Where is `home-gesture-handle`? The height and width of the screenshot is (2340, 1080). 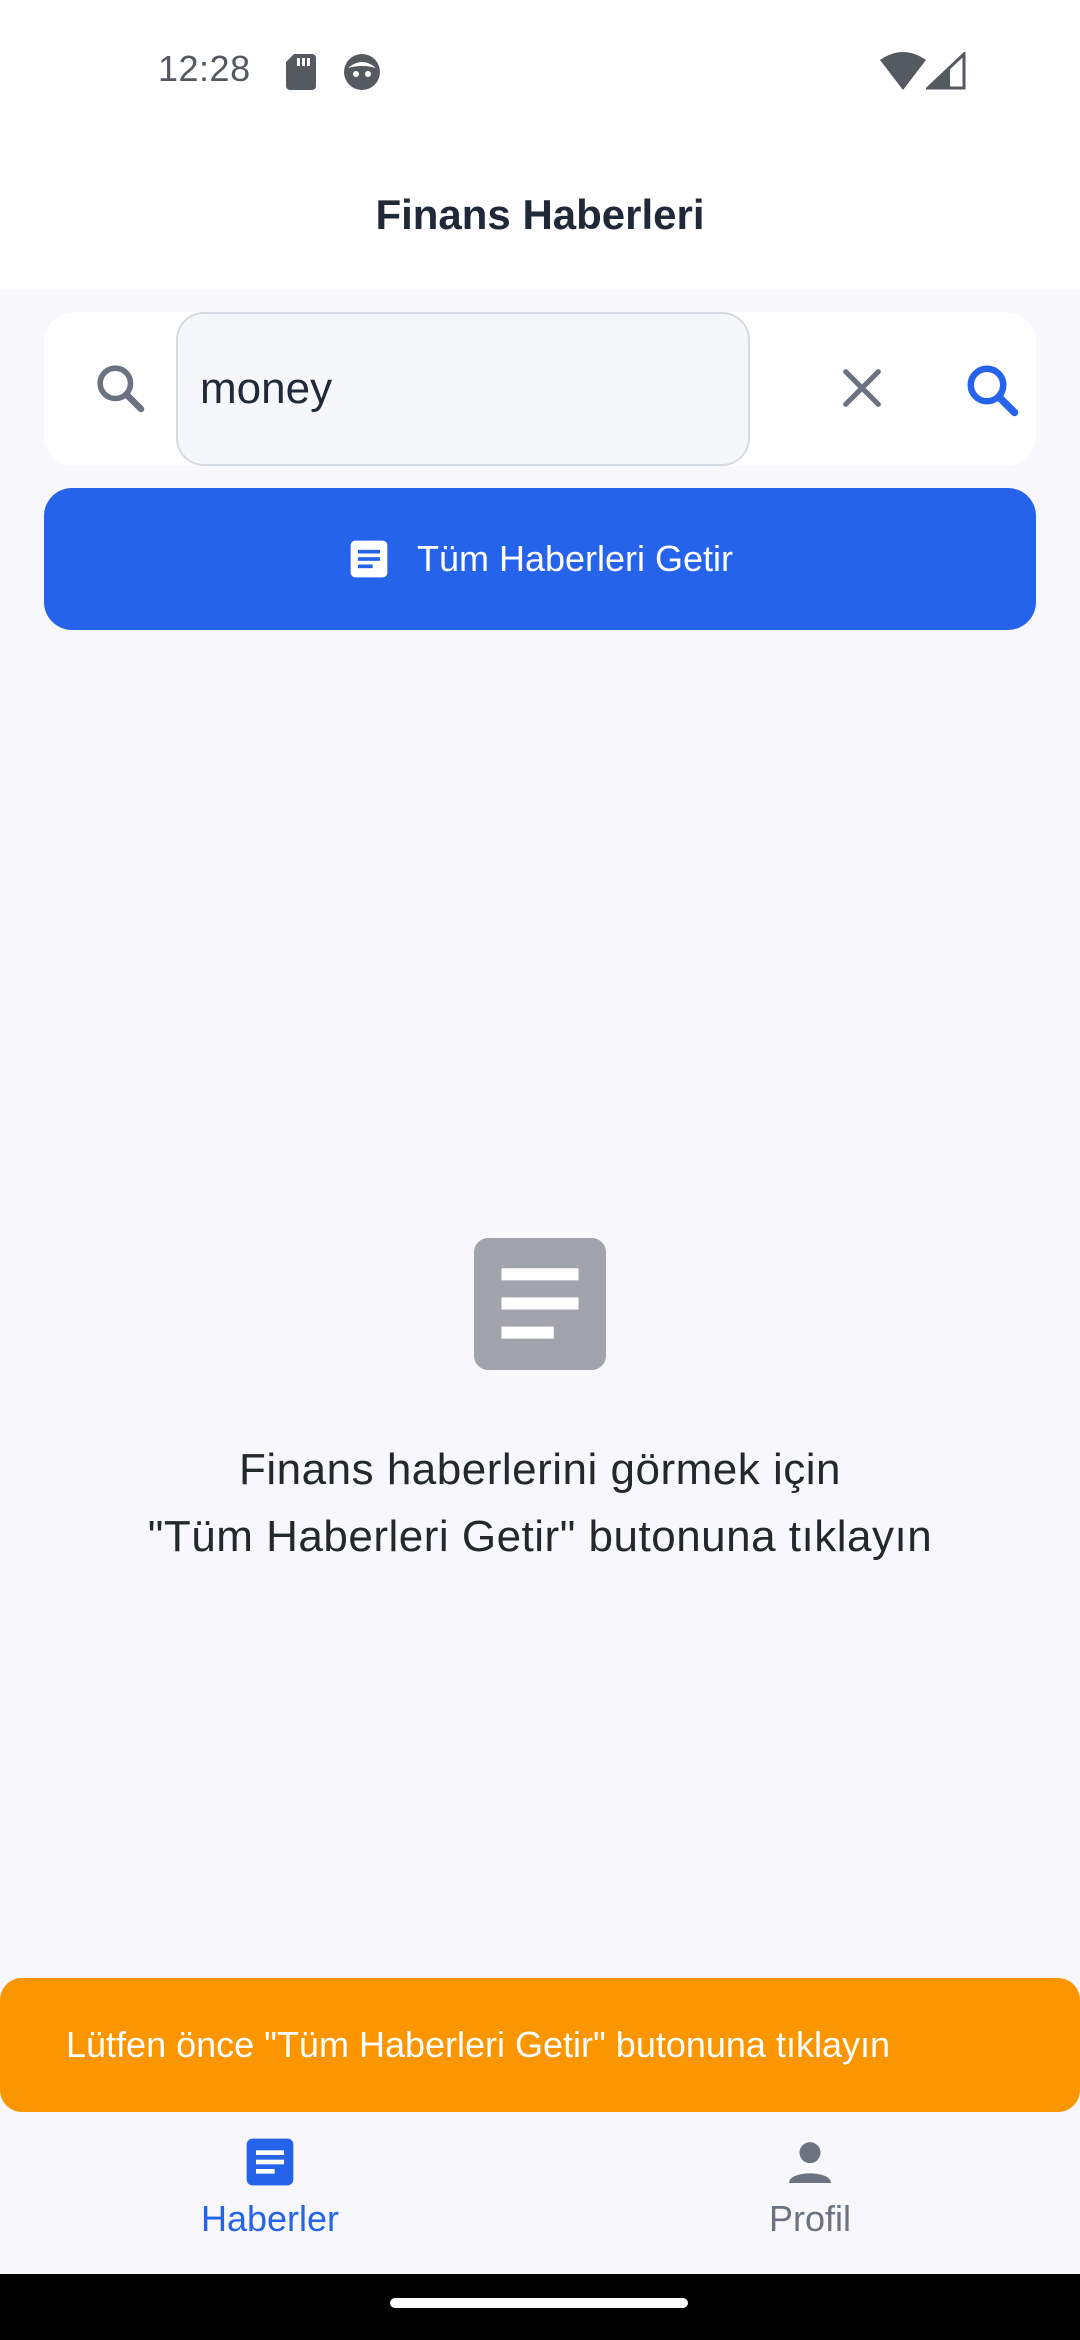 home-gesture-handle is located at coordinates (539, 2303).